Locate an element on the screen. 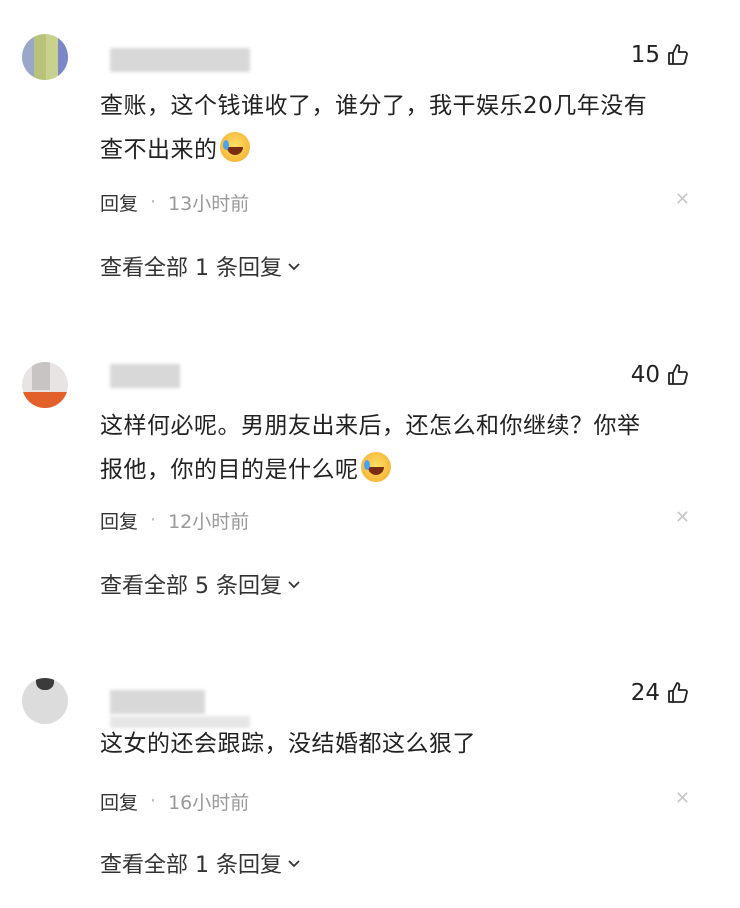 Image resolution: width=740 pixels, height=908 pixels. timestamp: 12小时前 is located at coordinates (209, 521).